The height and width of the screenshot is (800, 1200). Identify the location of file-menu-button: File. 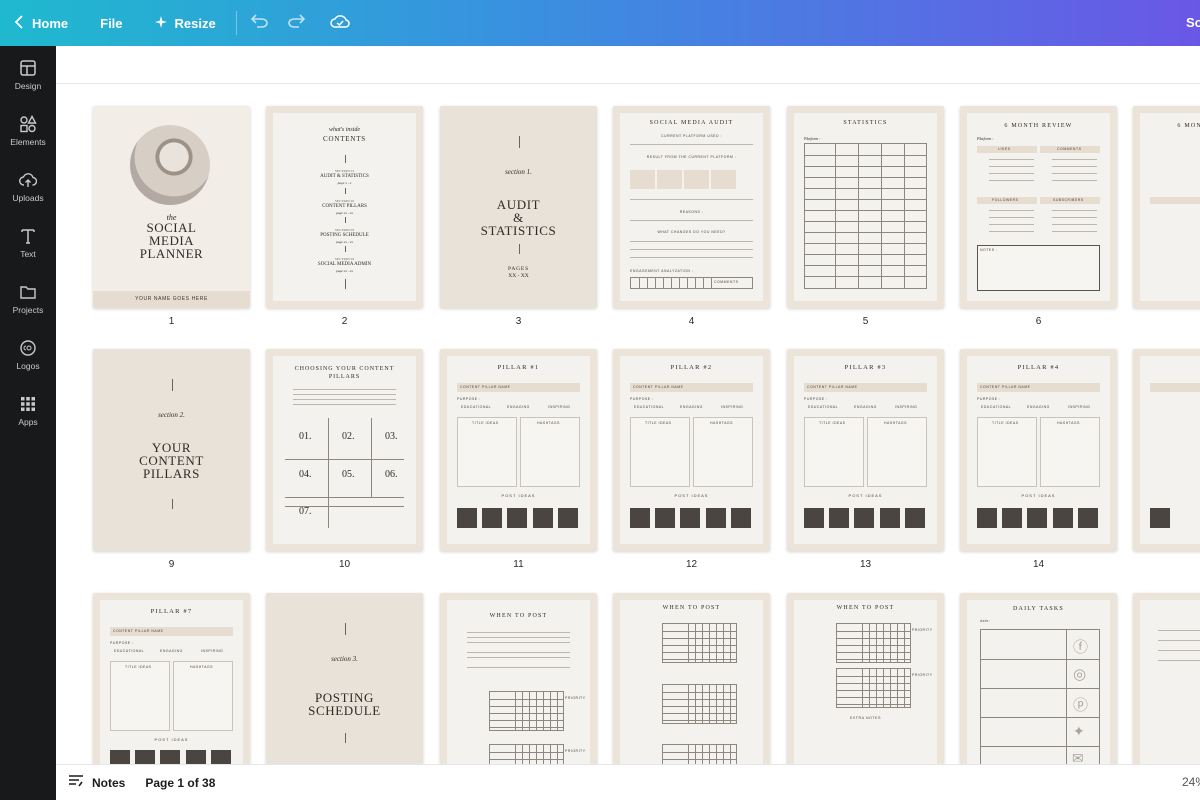
(111, 23).